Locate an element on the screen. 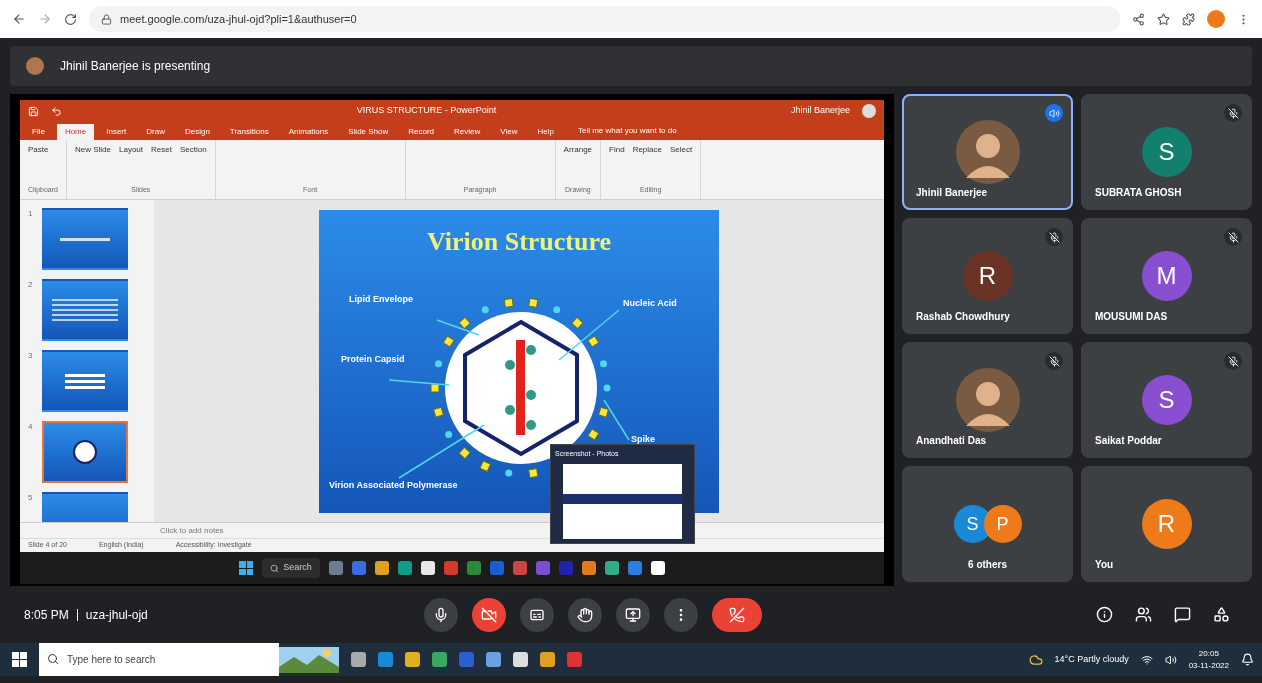 This screenshot has width=1262, height=683. slide-number: 4 is located at coordinates (31, 427).